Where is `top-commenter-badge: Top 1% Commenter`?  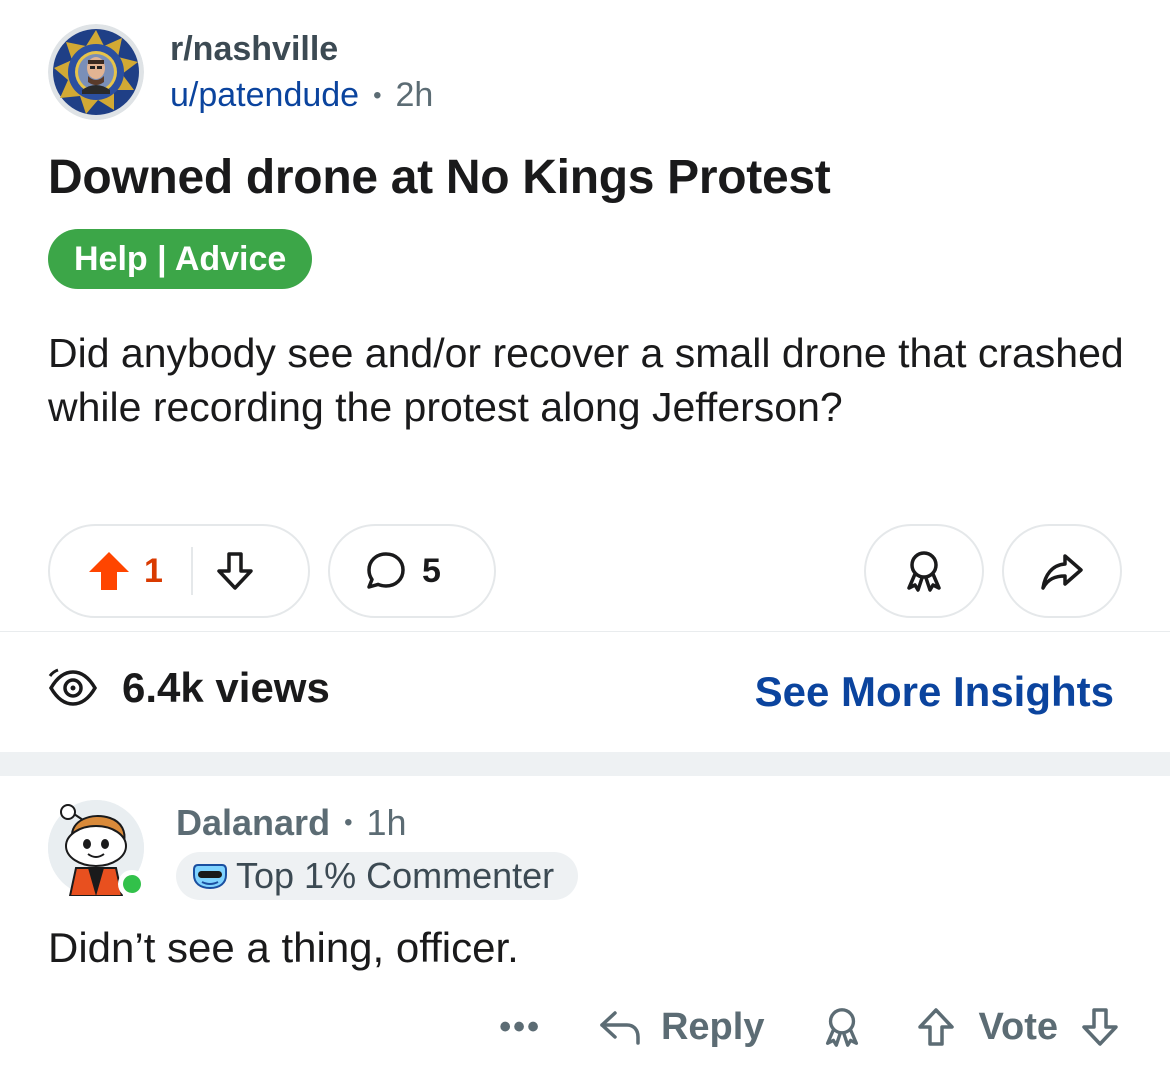 top-commenter-badge: Top 1% Commenter is located at coordinates (377, 876).